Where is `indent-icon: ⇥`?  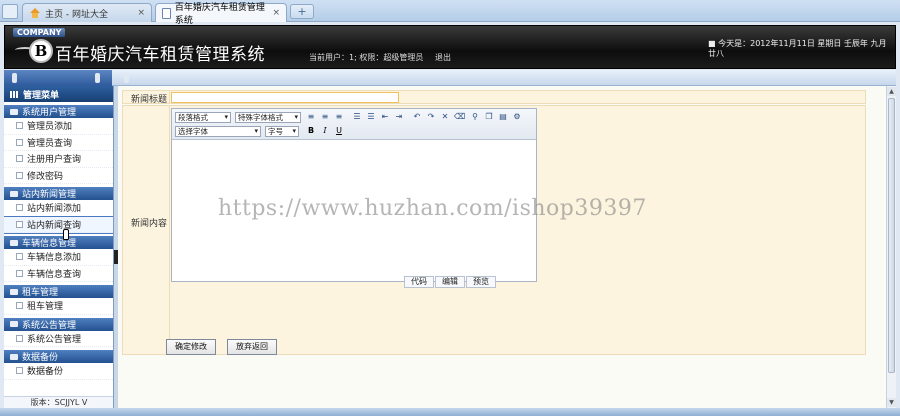
indent-icon: ⇥ is located at coordinates (399, 117).